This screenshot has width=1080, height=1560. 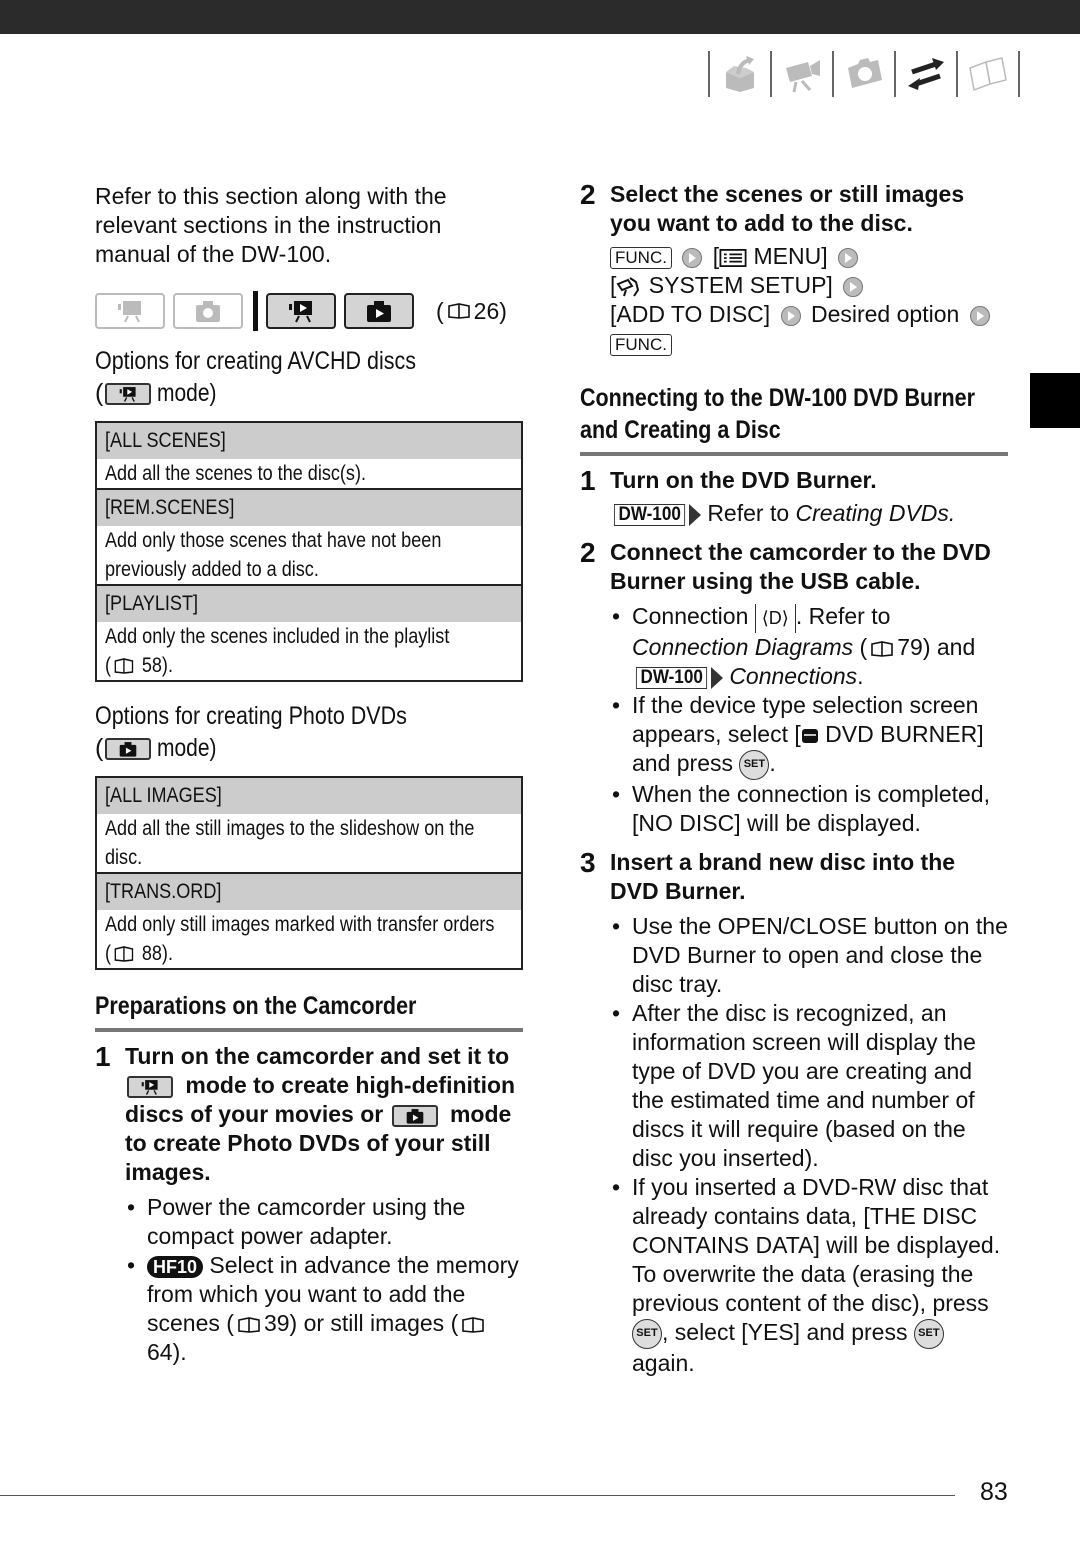 What do you see at coordinates (628, 287) in the screenshot?
I see `system-setup-icon` at bounding box center [628, 287].